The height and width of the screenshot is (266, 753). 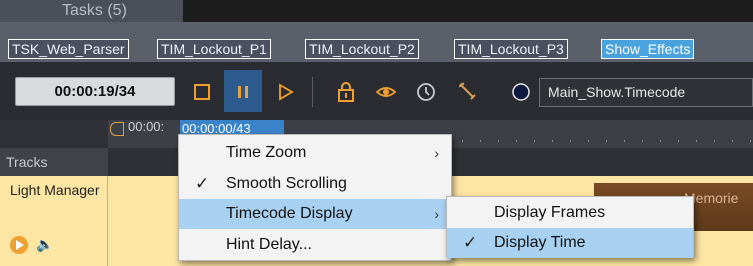 I want to click on pause-button, so click(x=243, y=92).